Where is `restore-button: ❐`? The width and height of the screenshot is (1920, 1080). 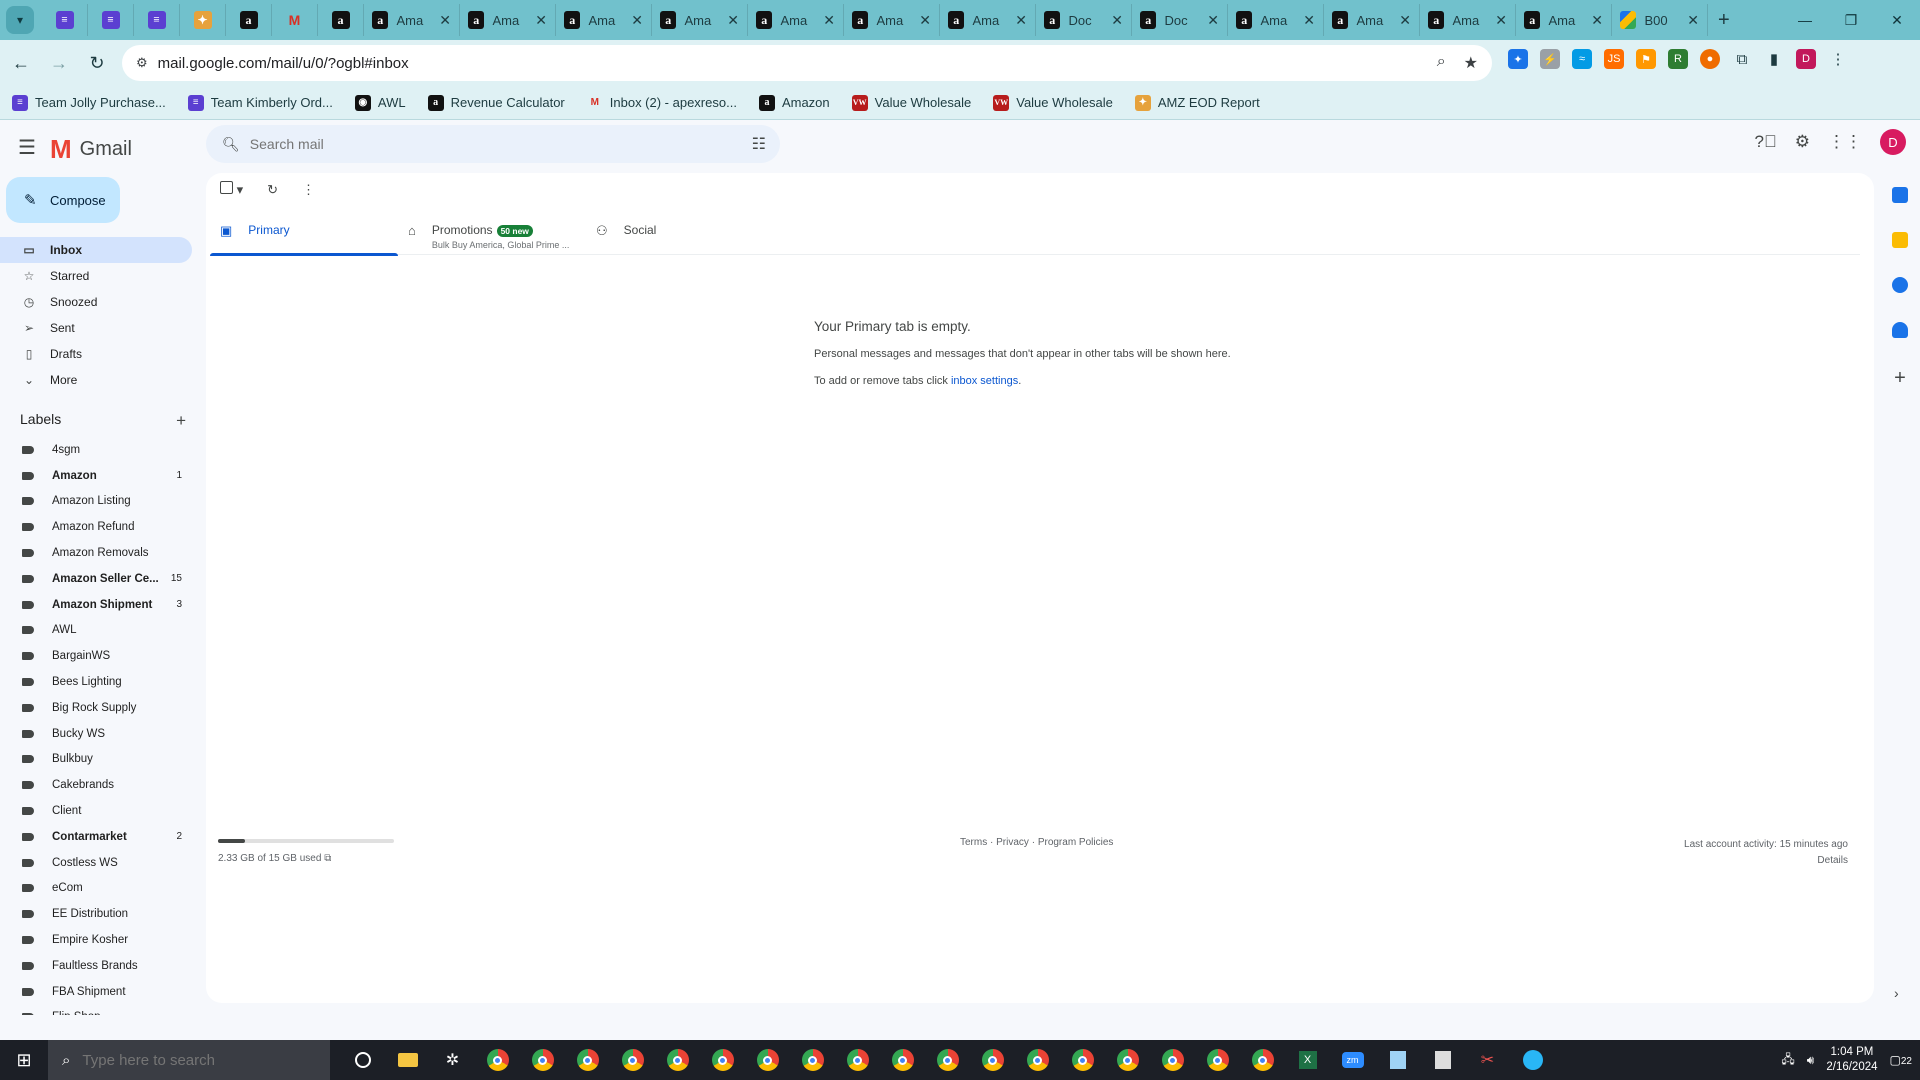
restore-button: ❐ is located at coordinates (1851, 20).